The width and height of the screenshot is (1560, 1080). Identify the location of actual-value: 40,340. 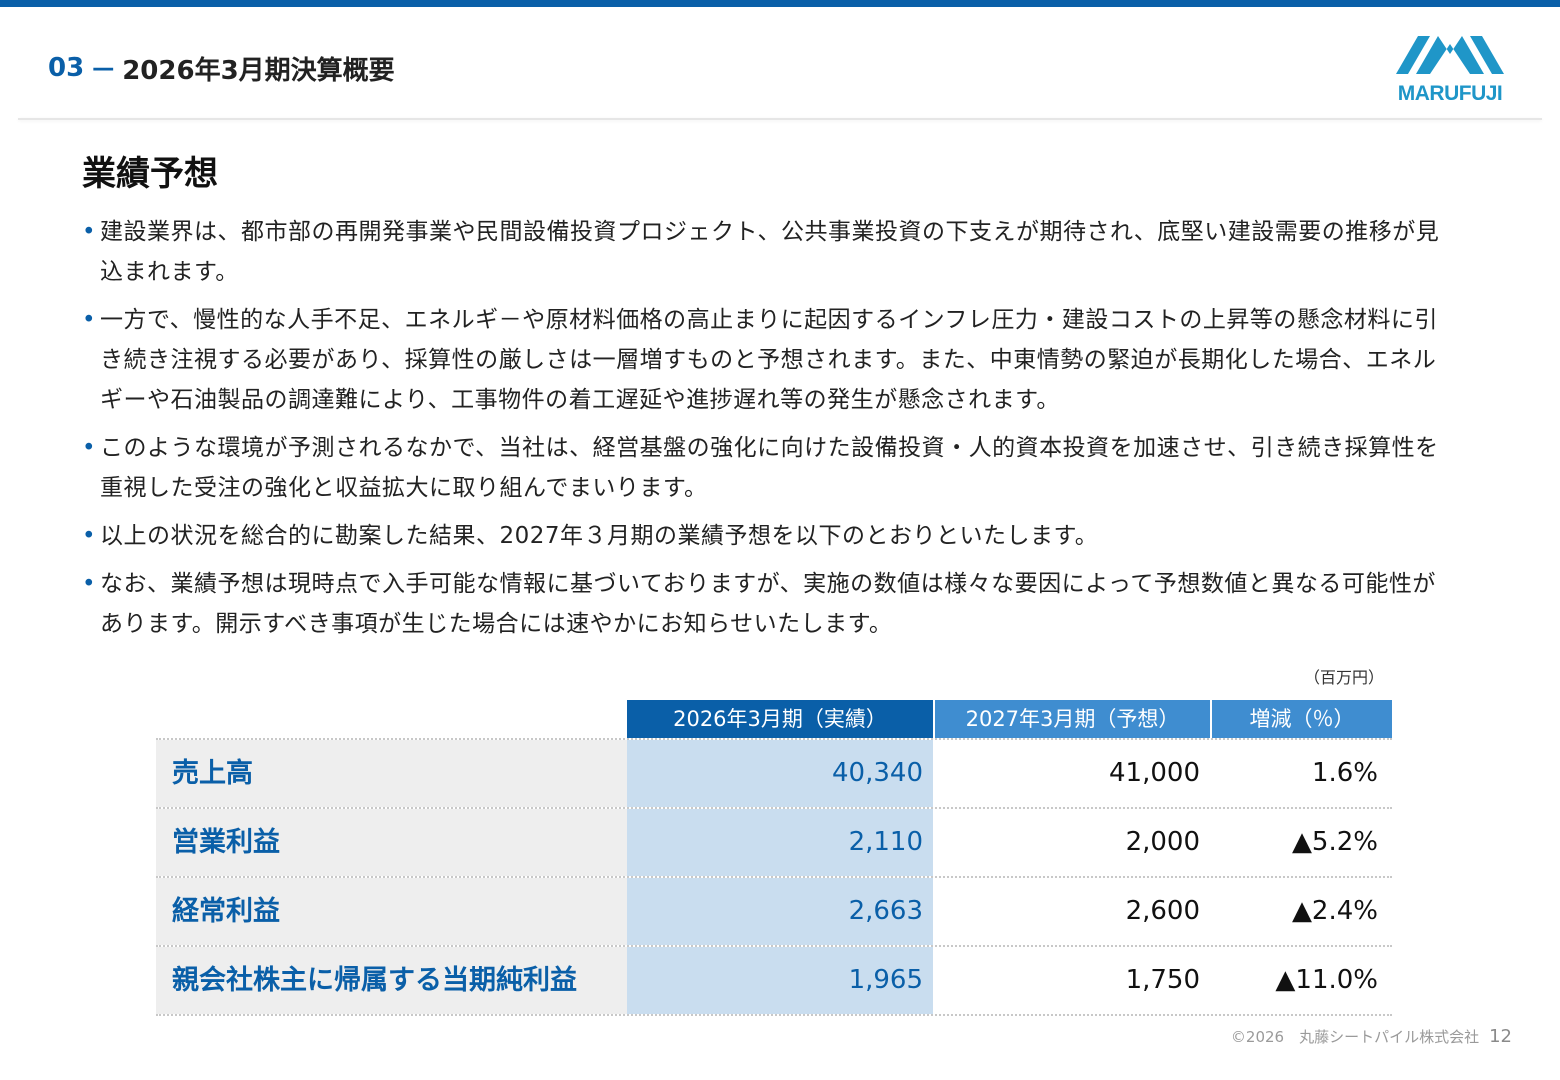
(780, 773).